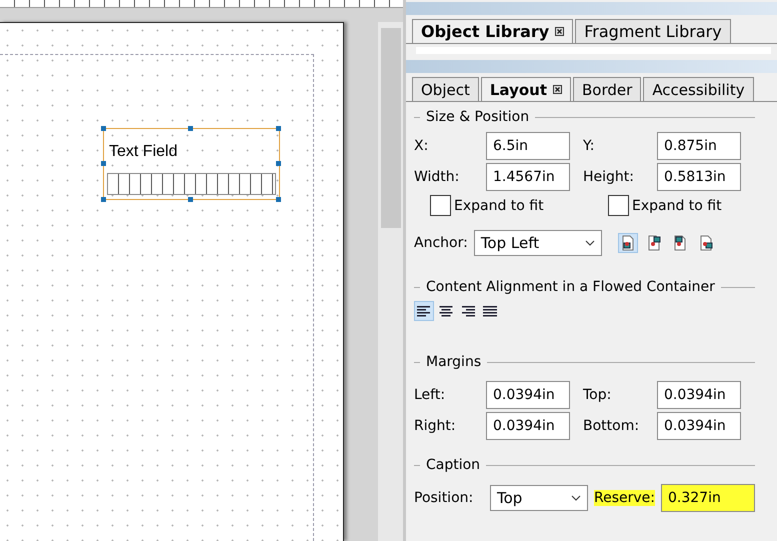  What do you see at coordinates (624, 498) in the screenshot?
I see `field-label: Reserve:` at bounding box center [624, 498].